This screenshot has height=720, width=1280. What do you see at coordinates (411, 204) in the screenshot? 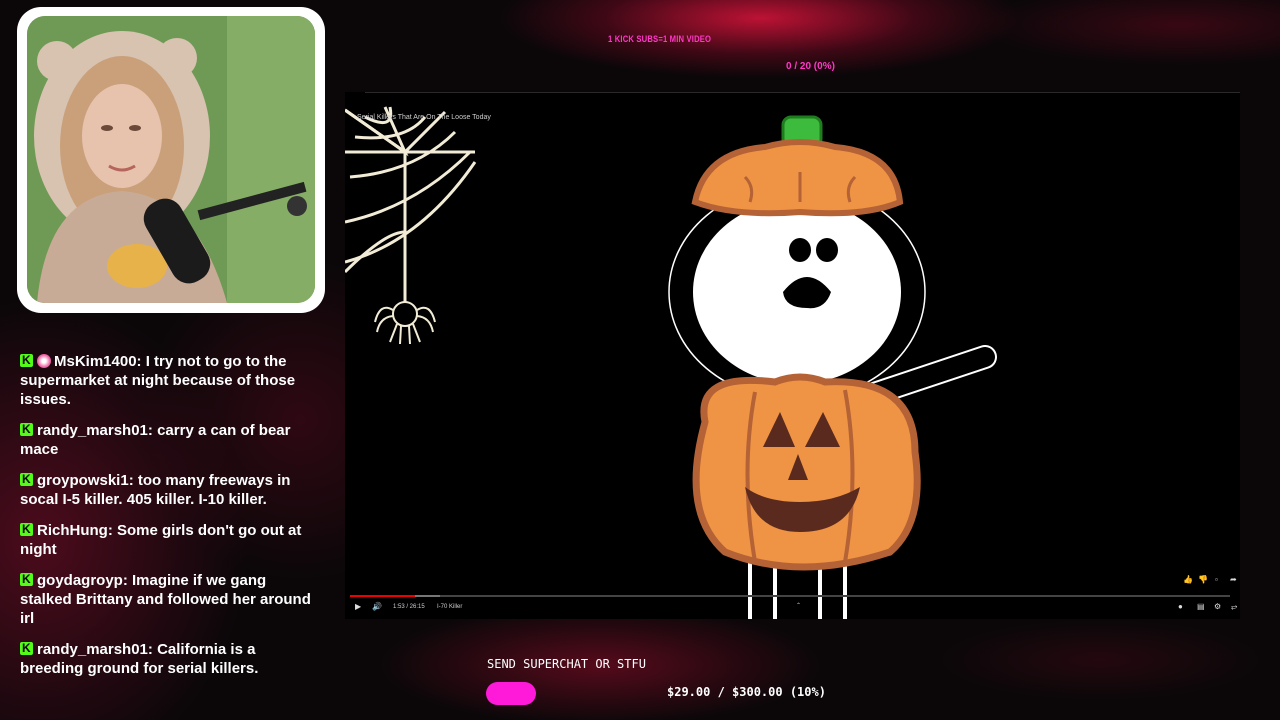
I see `spider-web-icon` at bounding box center [411, 204].